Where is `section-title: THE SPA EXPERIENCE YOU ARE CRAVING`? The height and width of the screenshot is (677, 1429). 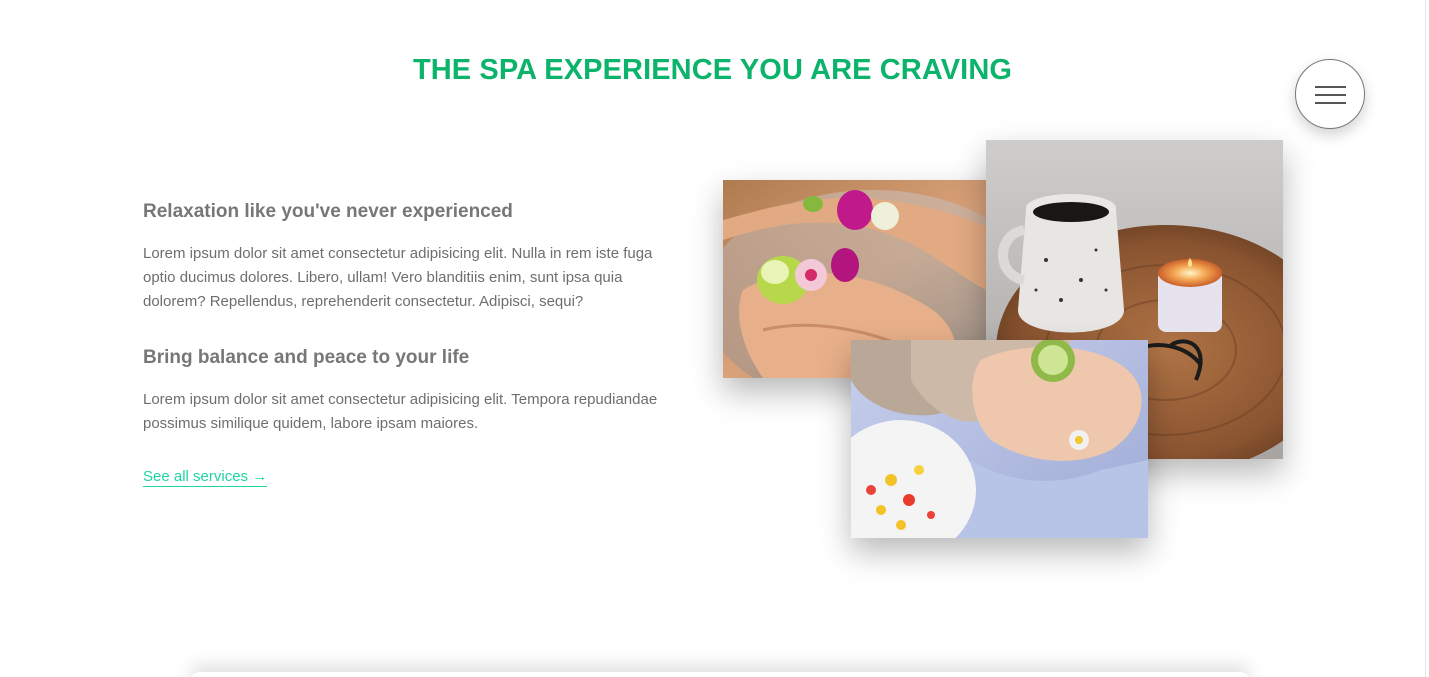 section-title: THE SPA EXPERIENCE YOU ARE CRAVING is located at coordinates (712, 70).